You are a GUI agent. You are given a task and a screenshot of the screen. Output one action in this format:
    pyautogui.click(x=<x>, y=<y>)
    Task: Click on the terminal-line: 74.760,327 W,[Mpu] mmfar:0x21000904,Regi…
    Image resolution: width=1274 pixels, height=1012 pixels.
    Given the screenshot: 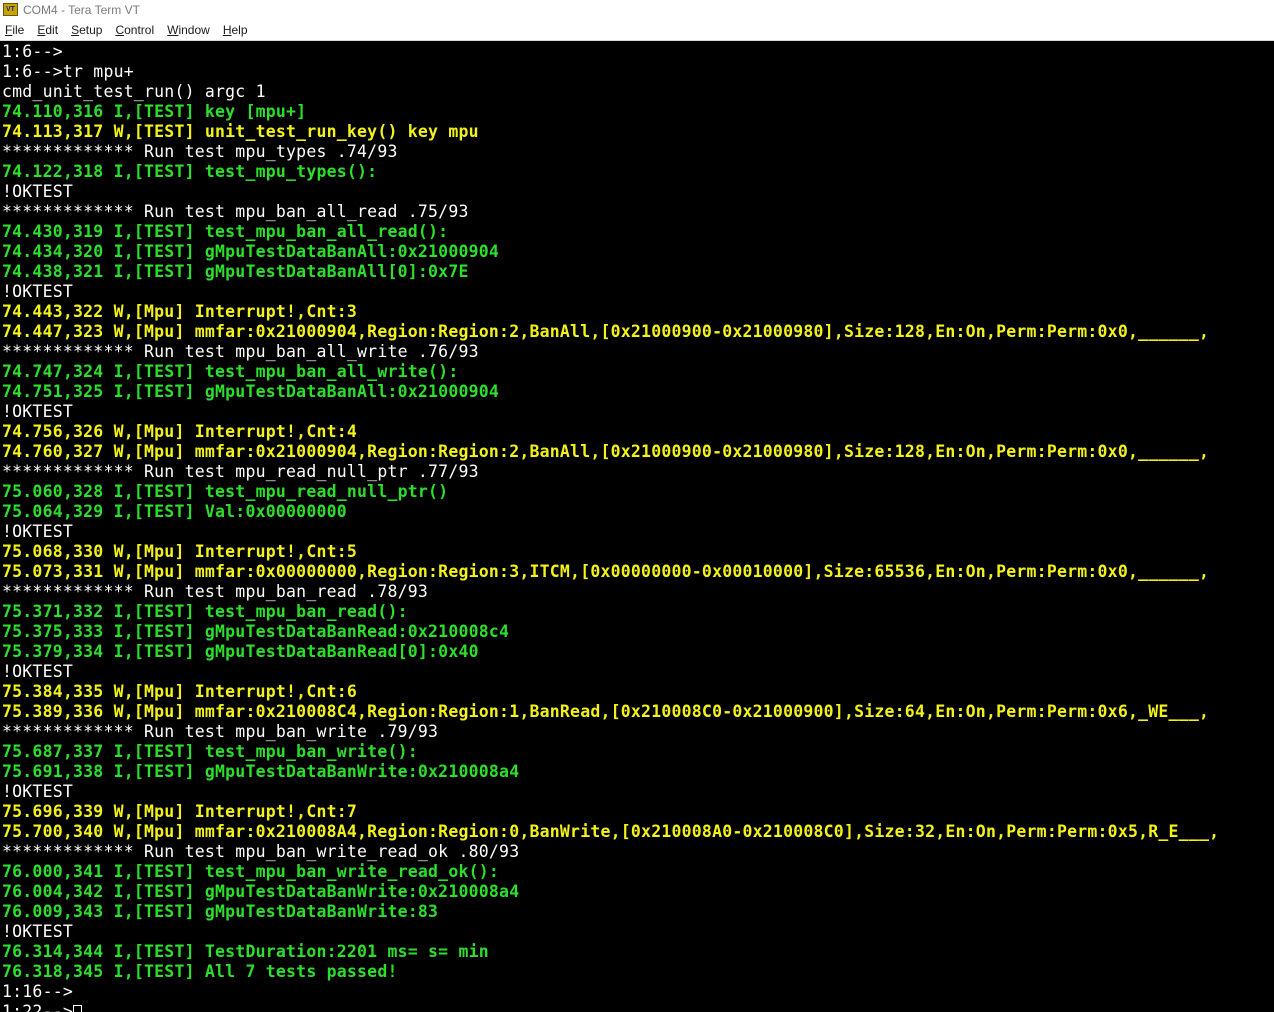 What is the action you would take?
    pyautogui.click(x=605, y=452)
    